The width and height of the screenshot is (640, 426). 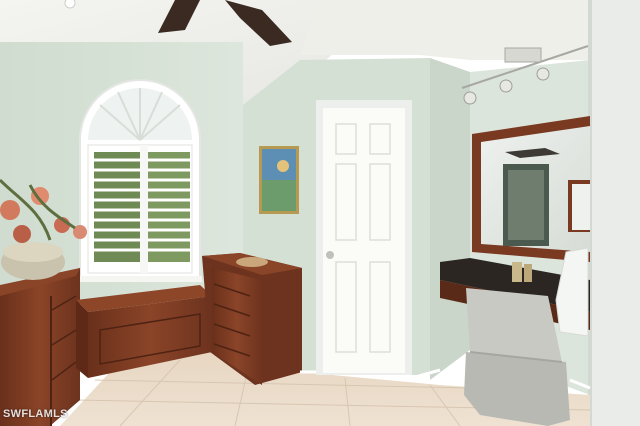 What do you see at coordinates (614, 213) in the screenshot?
I see `wall-column` at bounding box center [614, 213].